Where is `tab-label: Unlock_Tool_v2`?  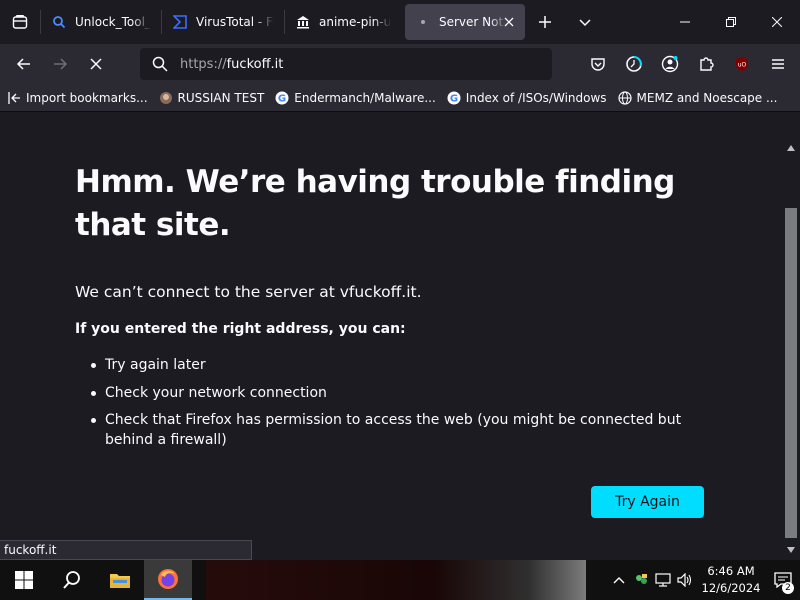 tab-label: Unlock_Tool_v2 is located at coordinates (113, 22).